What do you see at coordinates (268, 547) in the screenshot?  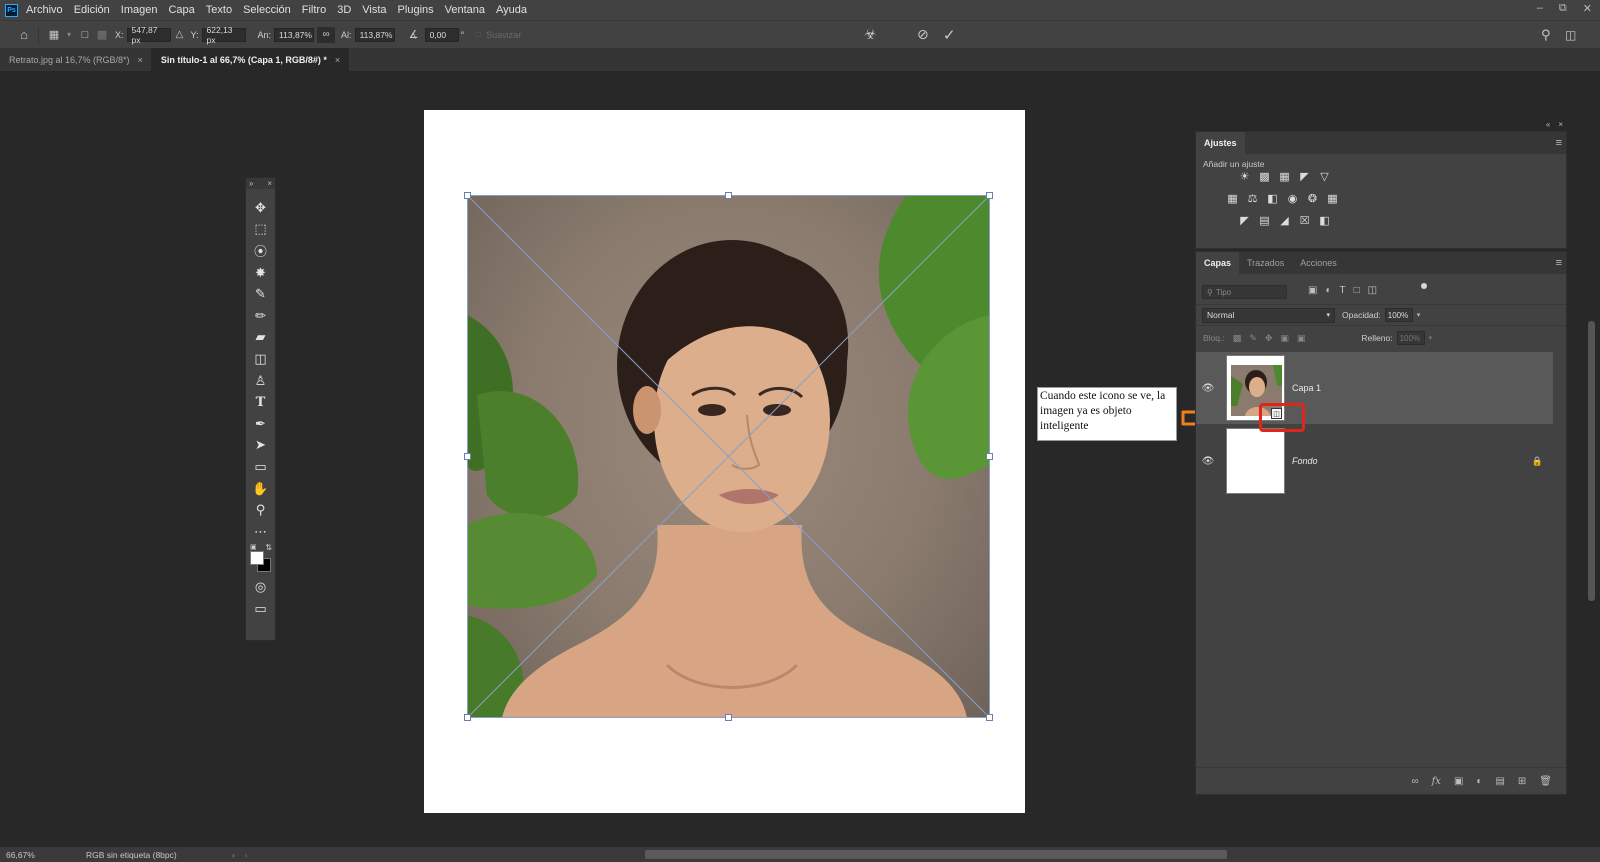 I see `swap-colors-icon: ⇅` at bounding box center [268, 547].